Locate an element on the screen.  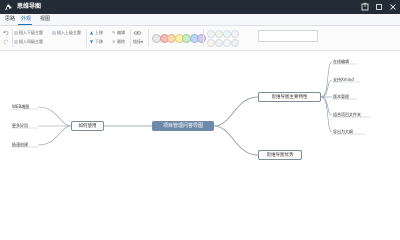
node-how-to-use: 如何使用 is located at coordinates (87, 126).